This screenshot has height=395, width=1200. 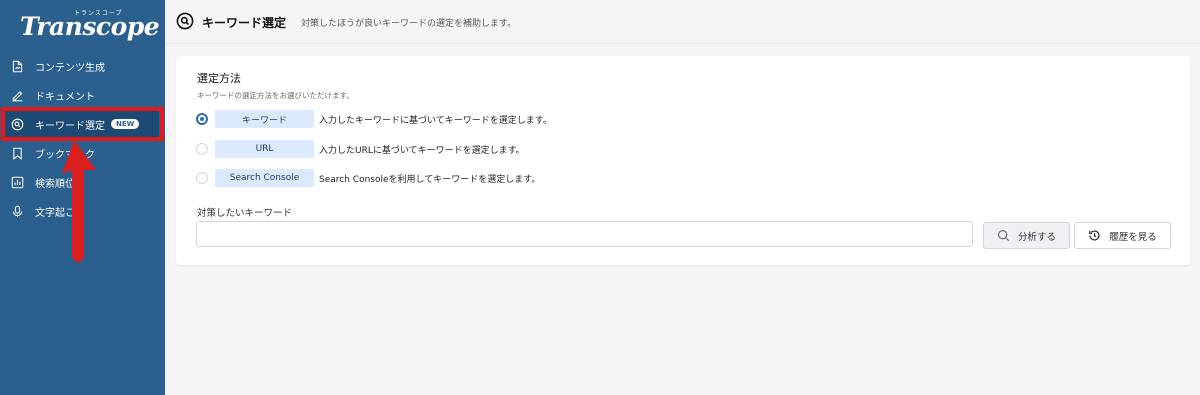 What do you see at coordinates (219, 78) in the screenshot?
I see `section-title: 選定方法` at bounding box center [219, 78].